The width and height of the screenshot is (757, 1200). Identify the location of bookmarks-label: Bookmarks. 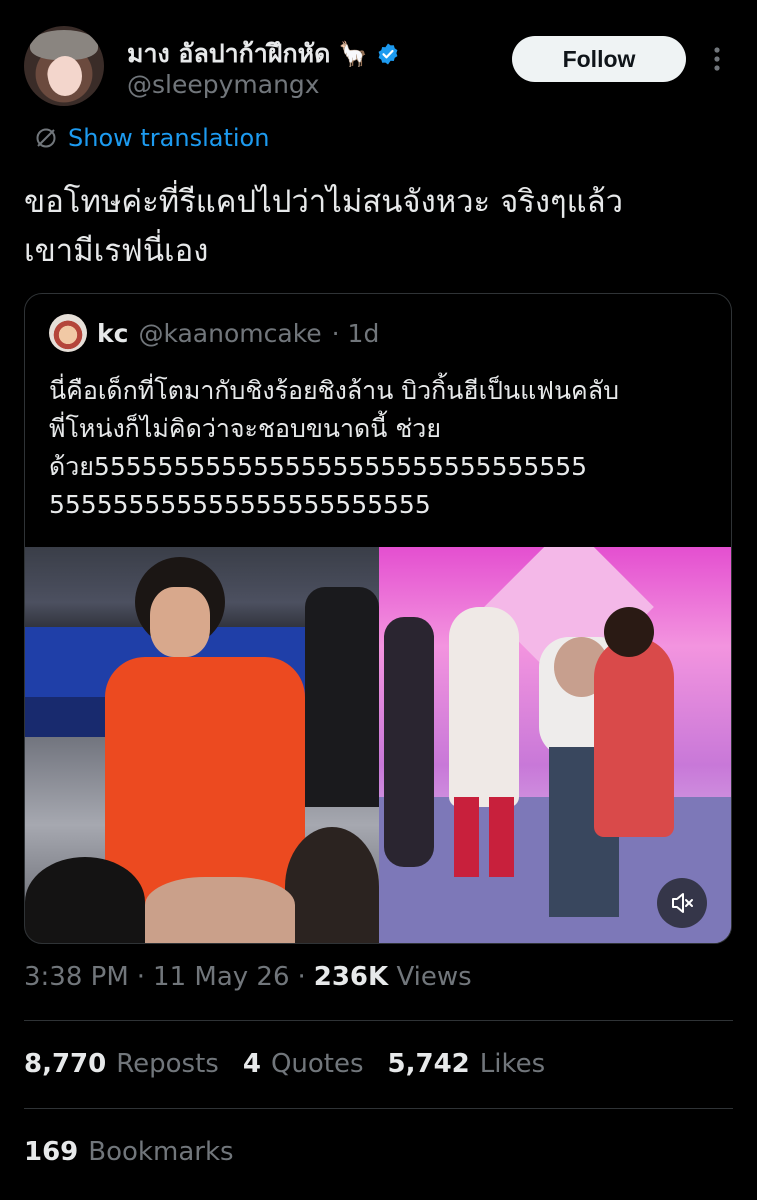
(161, 1152).